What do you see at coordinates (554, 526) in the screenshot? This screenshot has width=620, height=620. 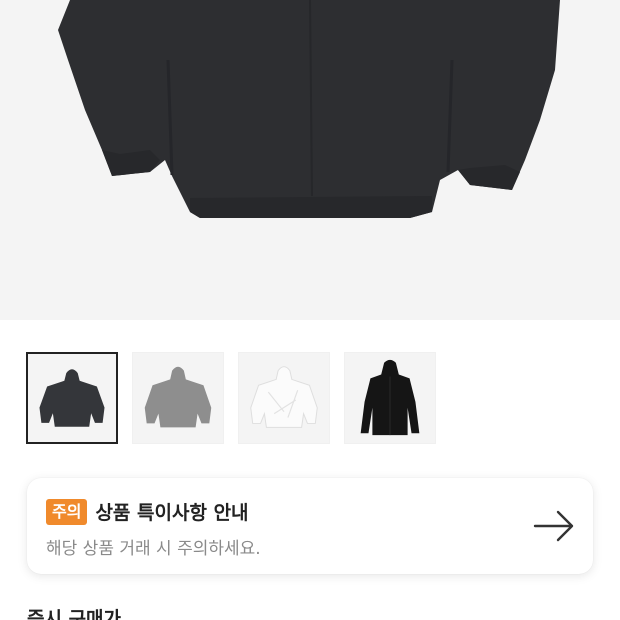 I see `arrow-right-icon` at bounding box center [554, 526].